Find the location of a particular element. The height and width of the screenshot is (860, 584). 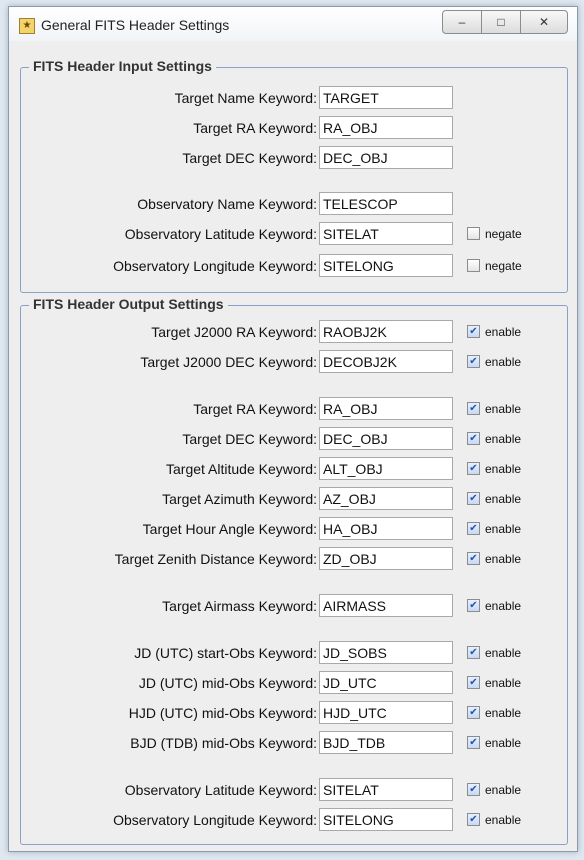

j2000-dec-label: Target J2000 DEC Keyword: is located at coordinates (228, 362).